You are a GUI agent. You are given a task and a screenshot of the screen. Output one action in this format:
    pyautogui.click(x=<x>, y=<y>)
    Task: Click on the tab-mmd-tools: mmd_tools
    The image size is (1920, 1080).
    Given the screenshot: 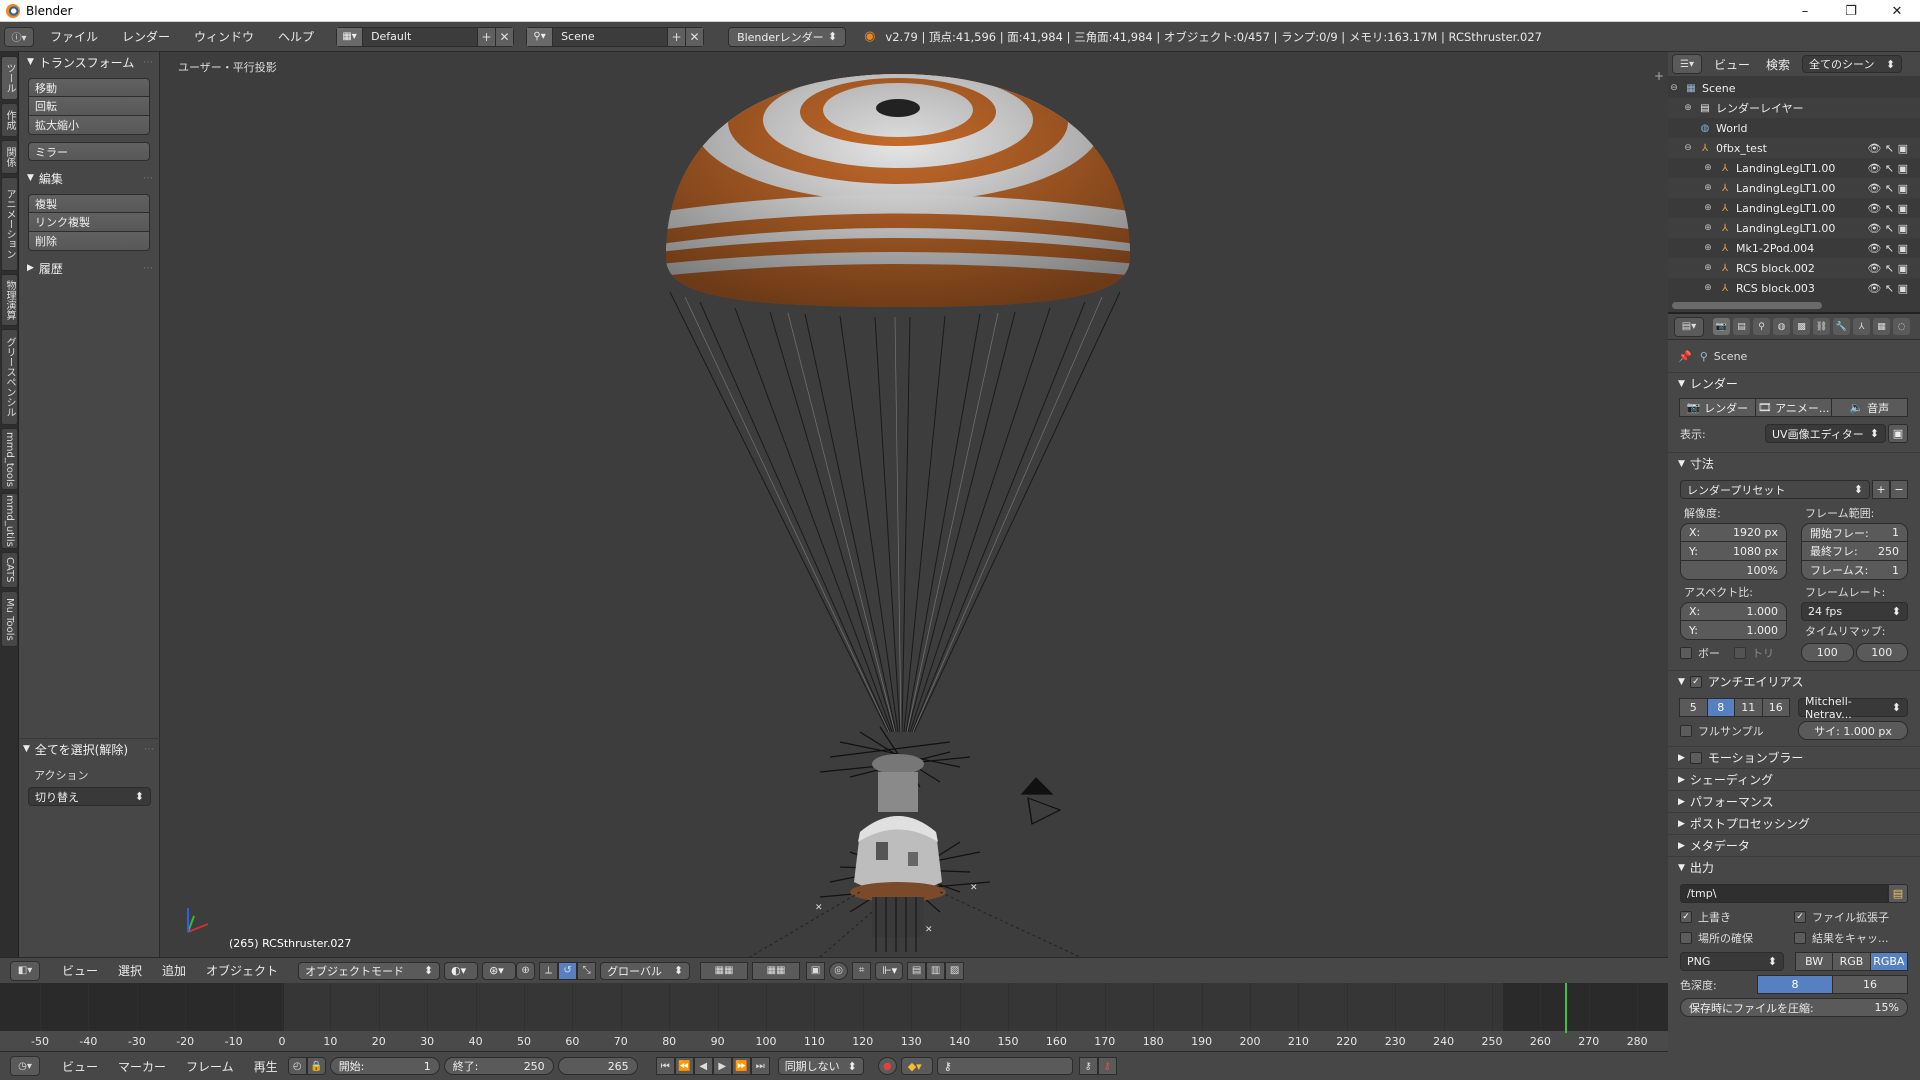 What is the action you would take?
    pyautogui.click(x=9, y=459)
    